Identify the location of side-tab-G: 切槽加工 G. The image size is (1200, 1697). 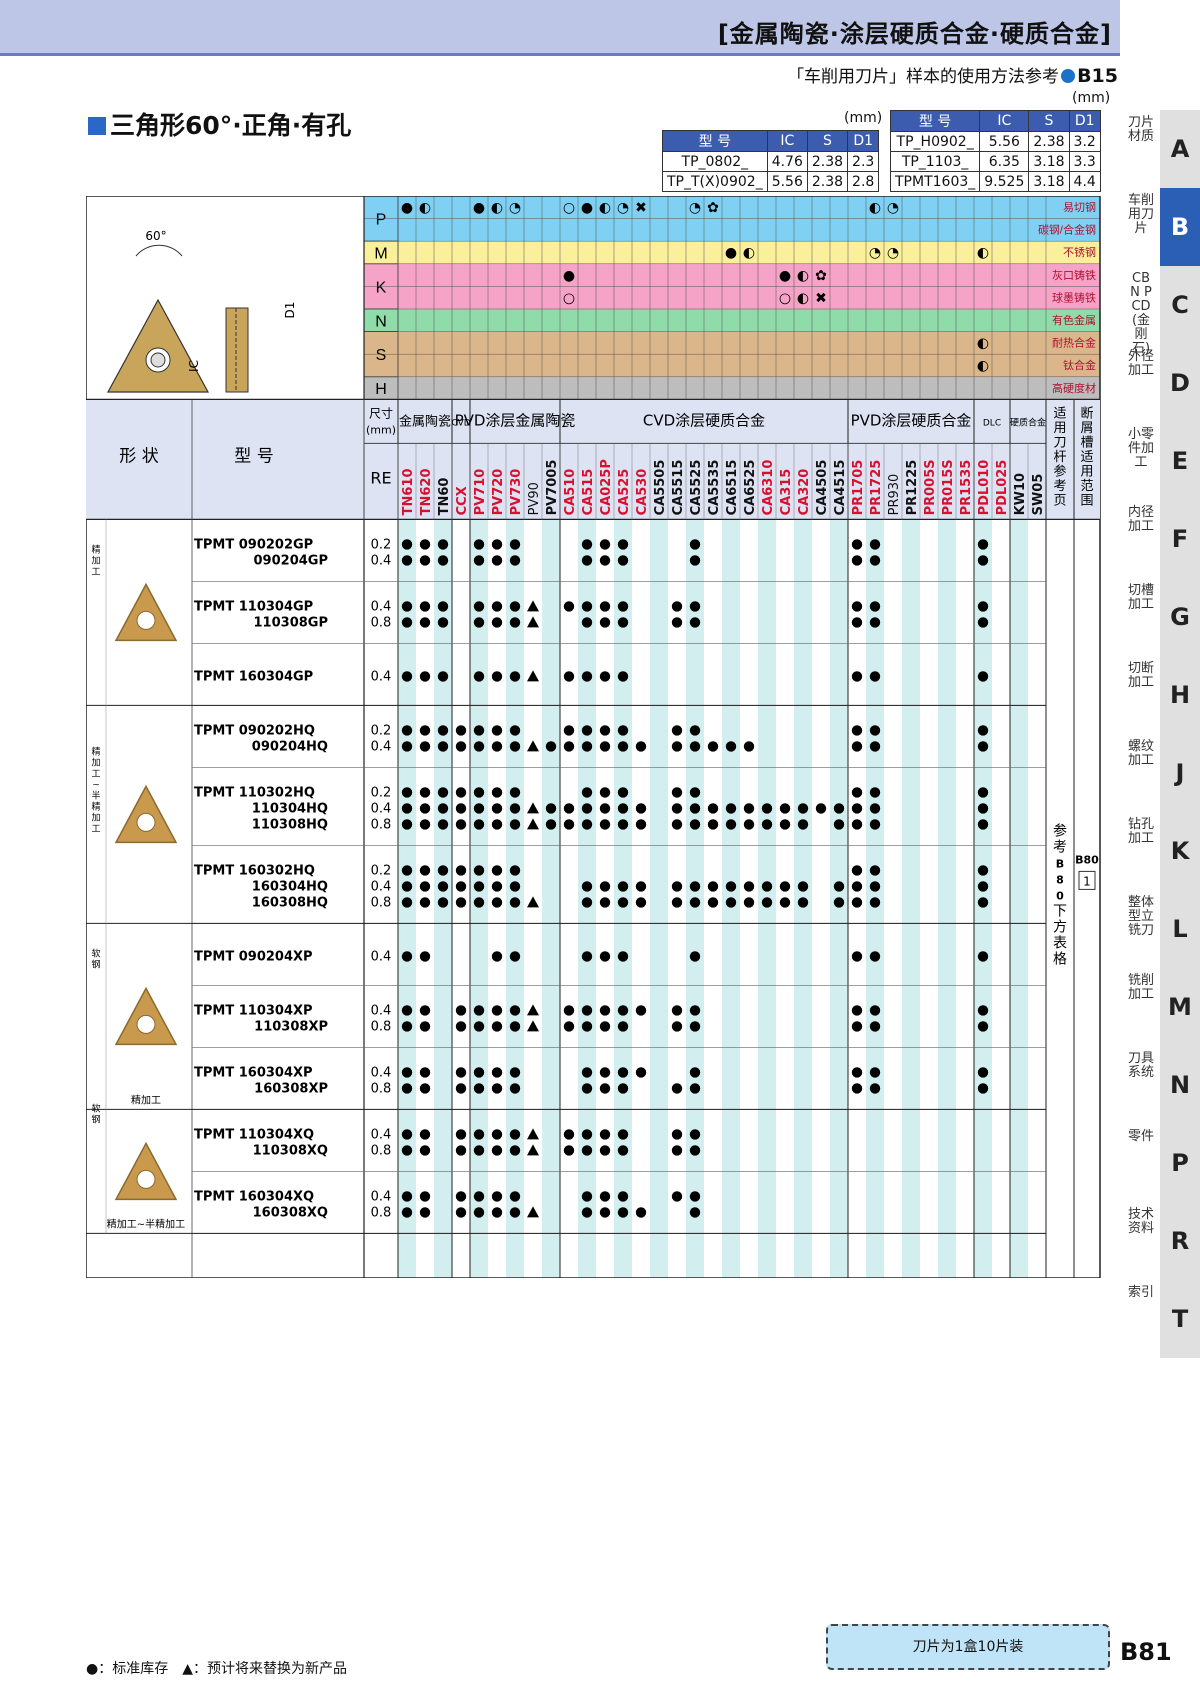
(1164, 617).